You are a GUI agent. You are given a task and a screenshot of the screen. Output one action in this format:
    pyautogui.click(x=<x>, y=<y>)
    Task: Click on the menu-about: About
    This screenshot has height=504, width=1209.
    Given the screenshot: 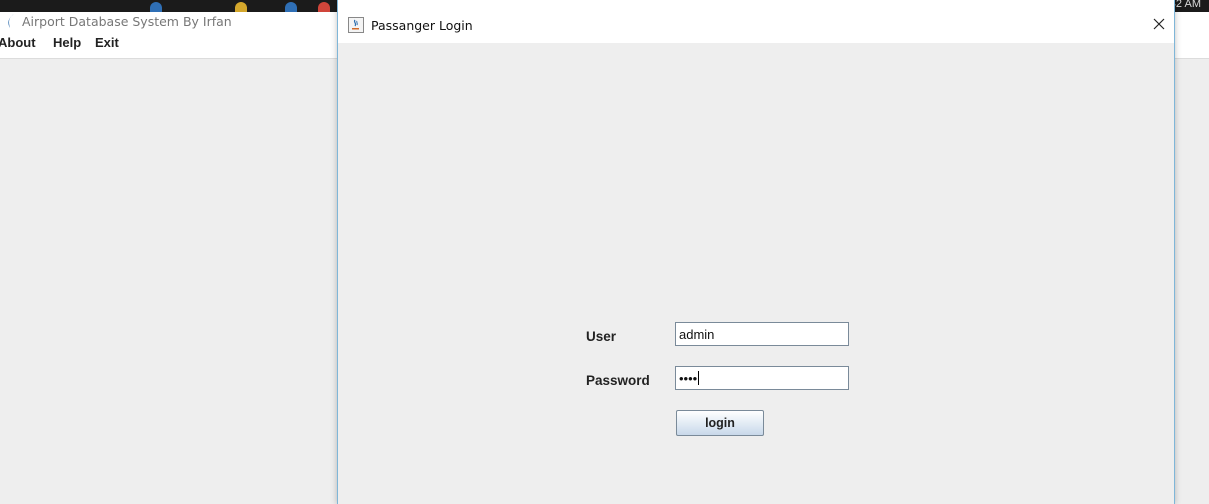 What is the action you would take?
    pyautogui.click(x=18, y=42)
    